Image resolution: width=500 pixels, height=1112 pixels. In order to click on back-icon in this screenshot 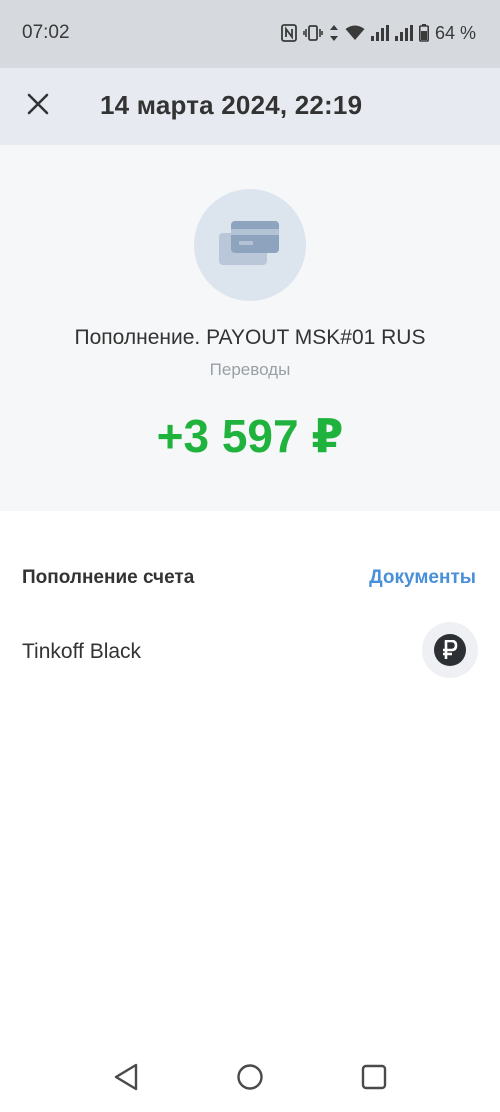, I will do `click(126, 1079)`.